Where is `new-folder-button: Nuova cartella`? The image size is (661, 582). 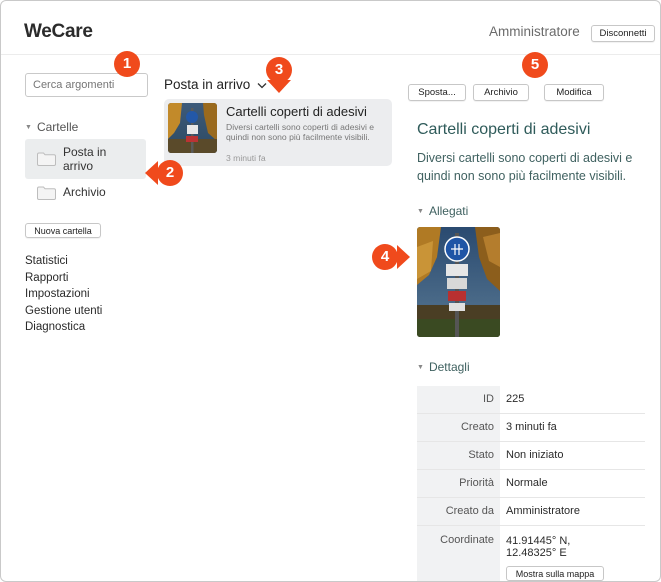
new-folder-button: Nuova cartella is located at coordinates (63, 230).